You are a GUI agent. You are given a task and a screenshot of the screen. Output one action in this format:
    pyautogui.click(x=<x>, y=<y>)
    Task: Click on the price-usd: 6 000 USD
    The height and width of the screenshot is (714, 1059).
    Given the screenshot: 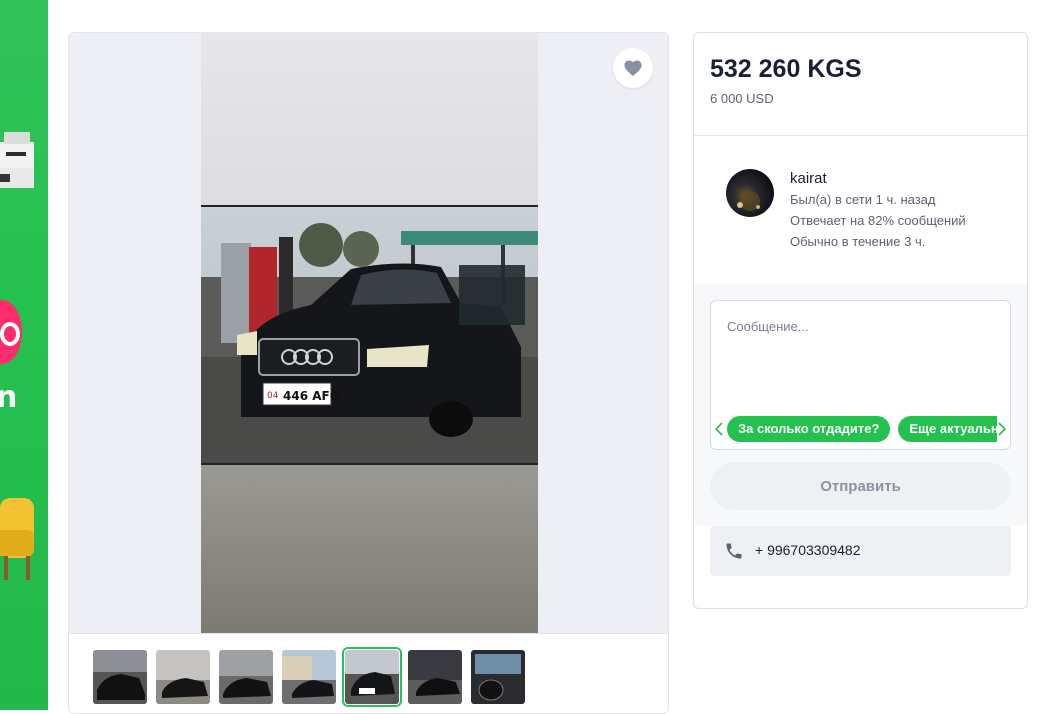 What is the action you would take?
    pyautogui.click(x=742, y=98)
    